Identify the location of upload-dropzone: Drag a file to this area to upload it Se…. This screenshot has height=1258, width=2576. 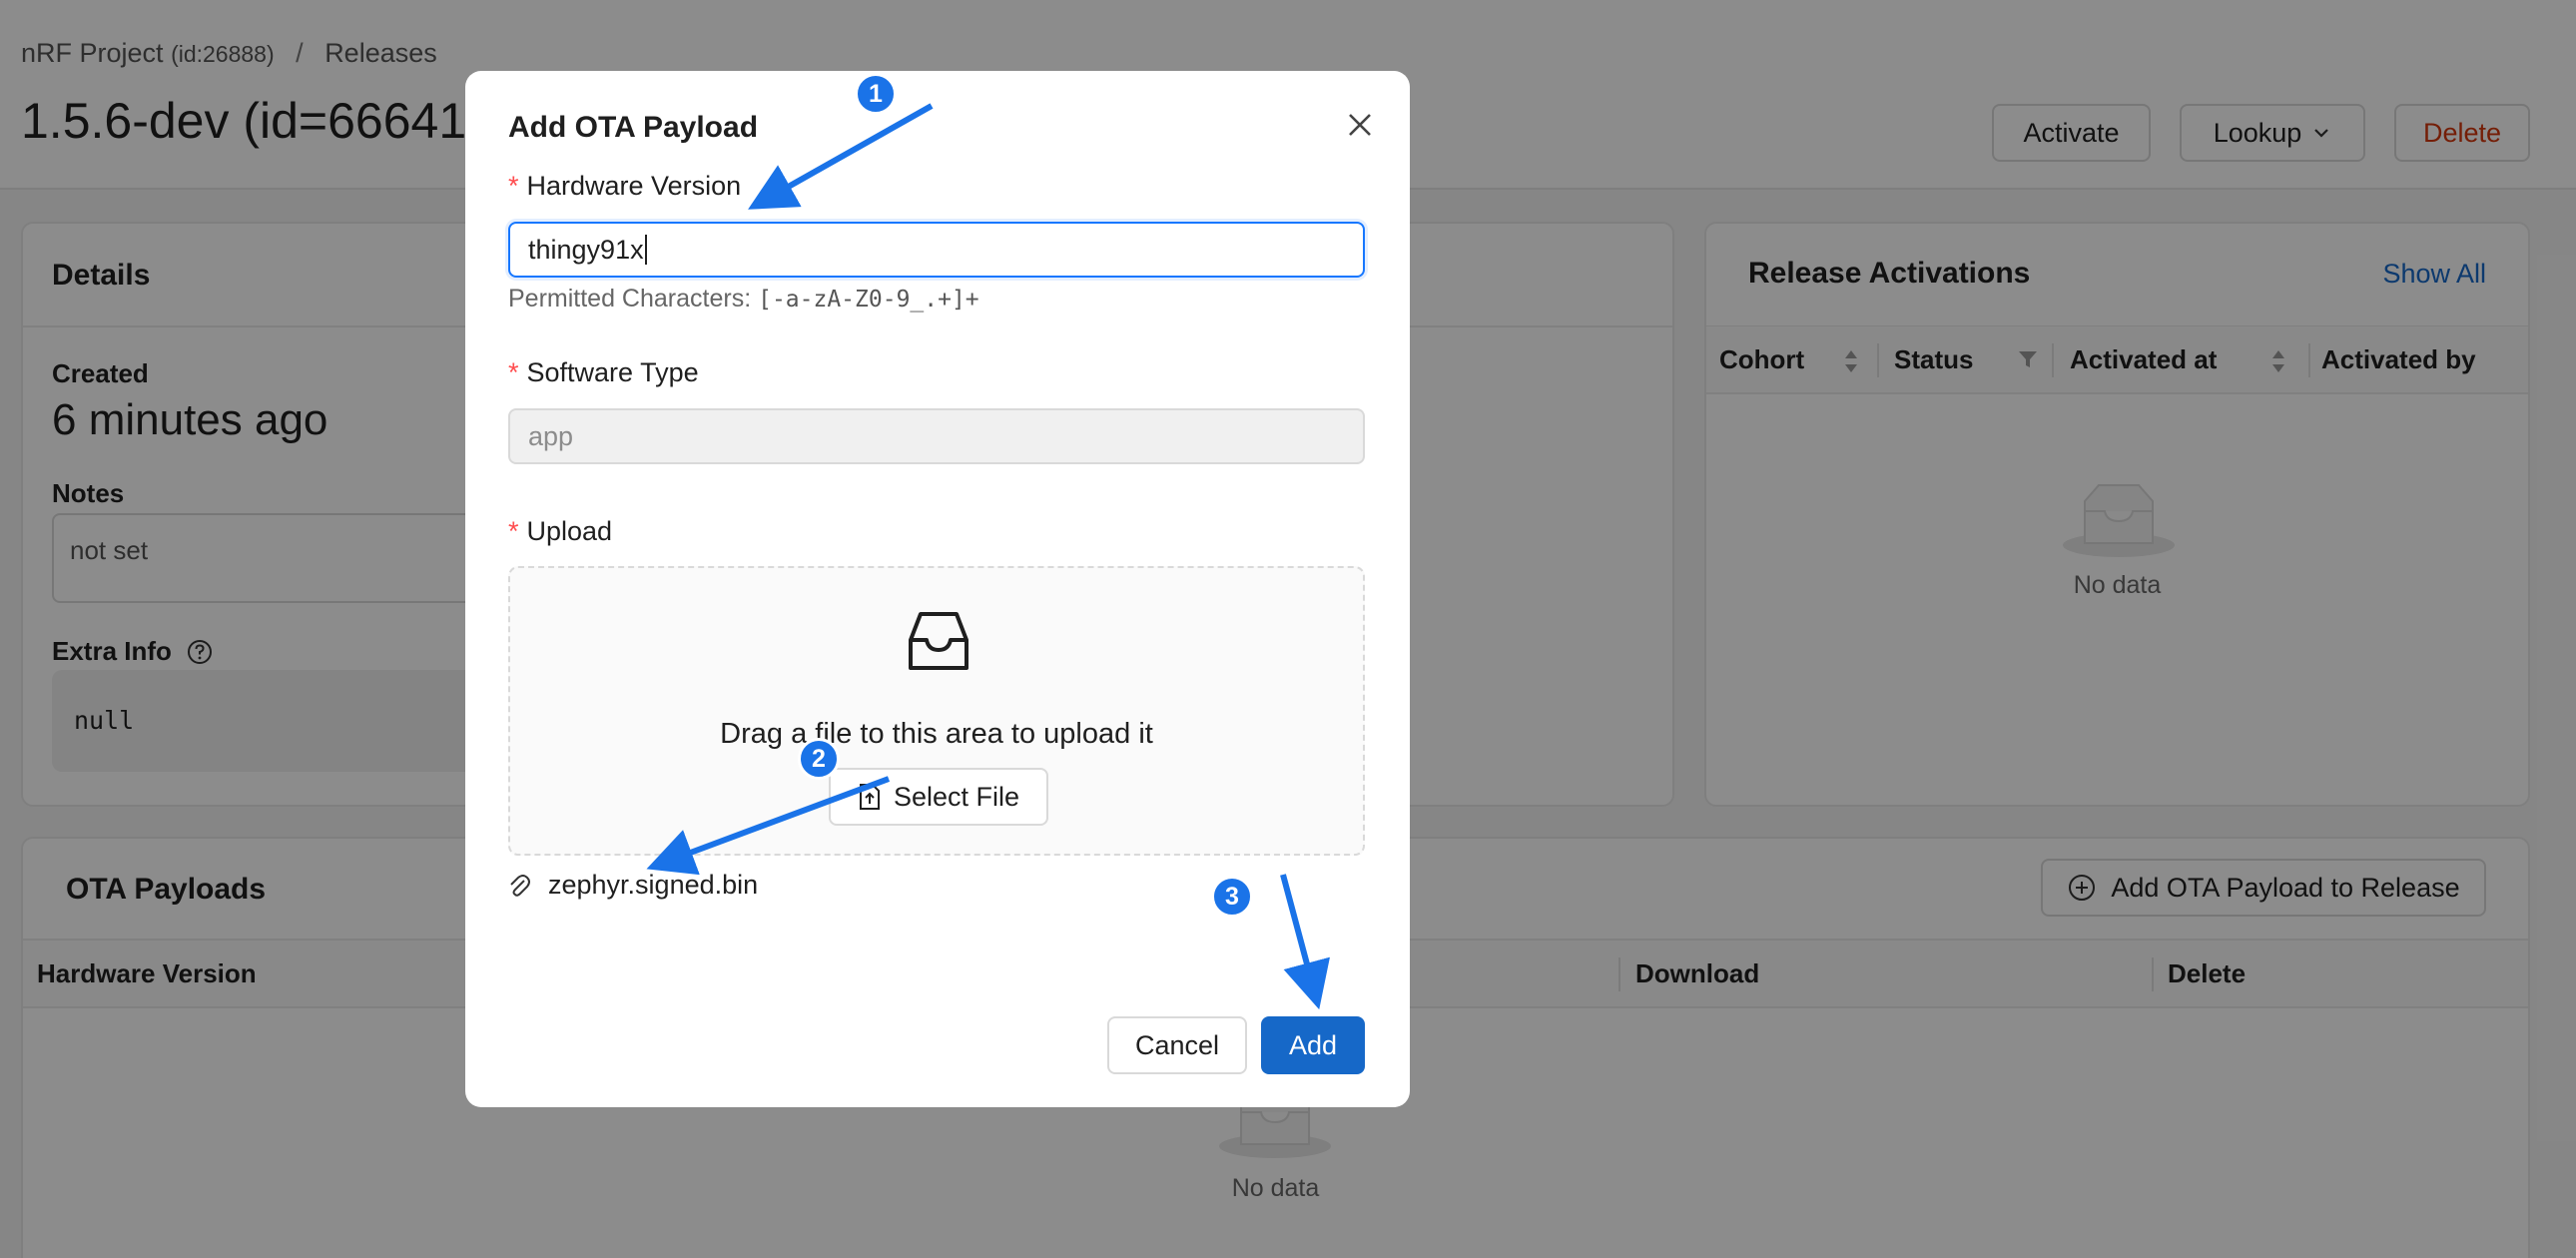
(936, 711).